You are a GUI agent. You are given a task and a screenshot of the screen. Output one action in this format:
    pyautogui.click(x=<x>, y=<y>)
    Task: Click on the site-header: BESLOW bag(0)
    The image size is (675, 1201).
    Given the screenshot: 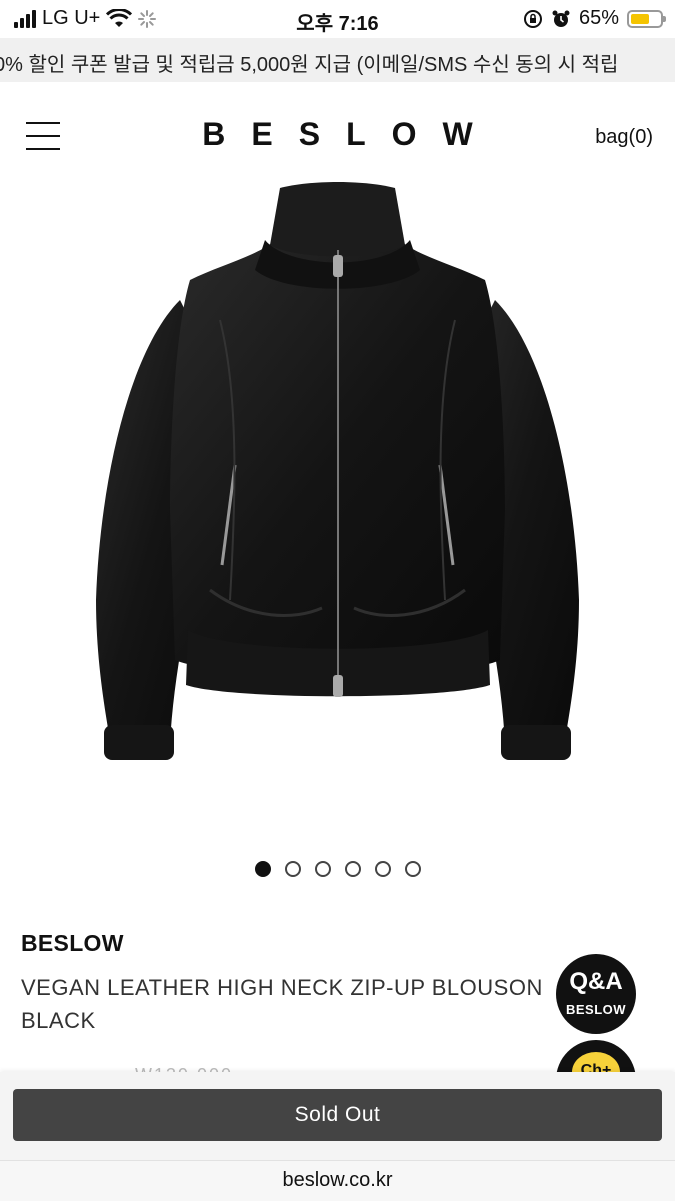 What is the action you would take?
    pyautogui.click(x=337, y=134)
    